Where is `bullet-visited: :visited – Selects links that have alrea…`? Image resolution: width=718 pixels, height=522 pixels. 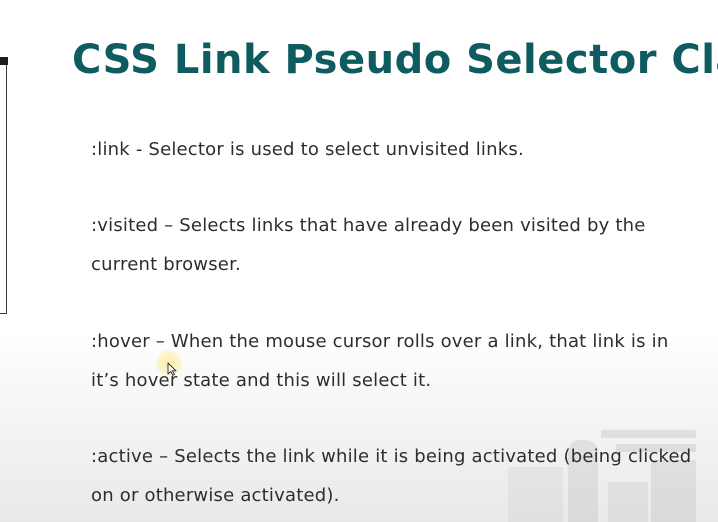 bullet-visited: :visited – Selects links that have alrea… is located at coordinates (368, 245).